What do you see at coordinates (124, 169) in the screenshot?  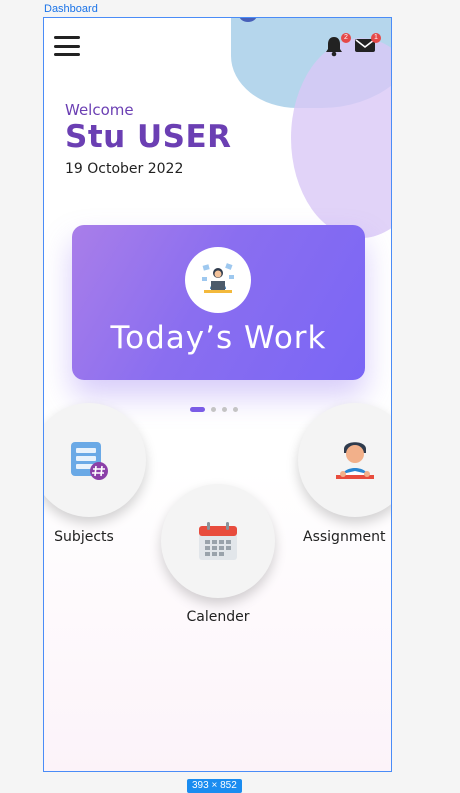 I see `current-date: 19 October 2022` at bounding box center [124, 169].